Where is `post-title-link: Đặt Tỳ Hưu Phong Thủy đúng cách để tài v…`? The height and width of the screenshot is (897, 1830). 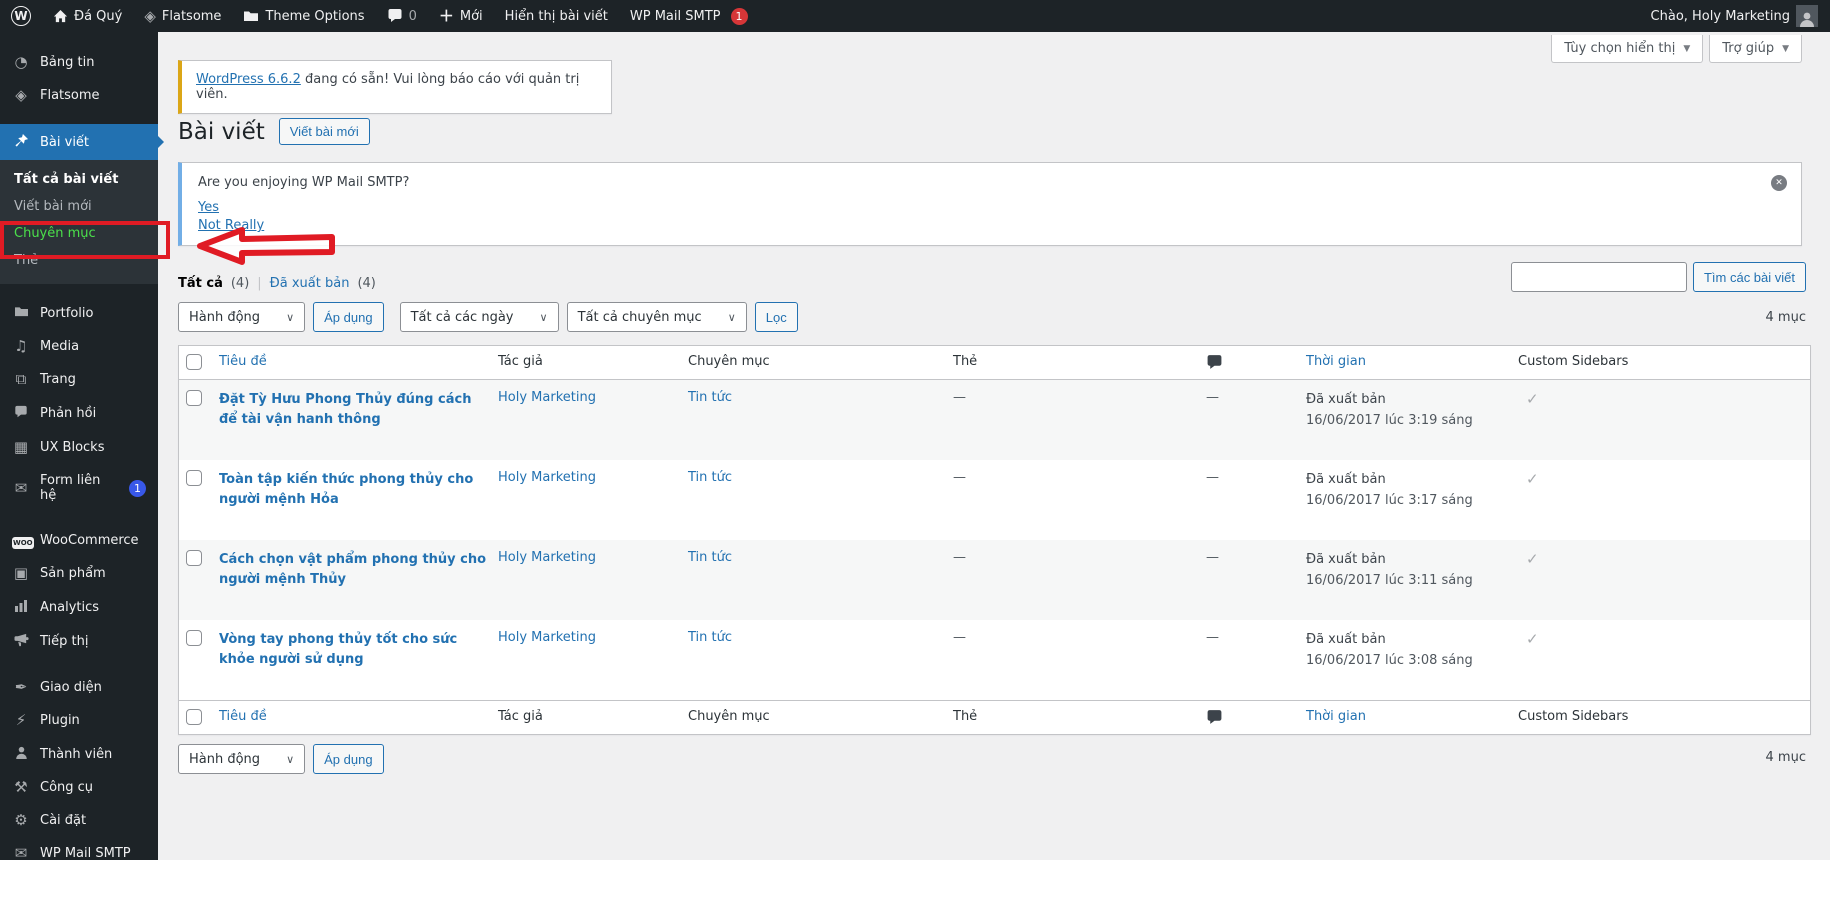
post-title-link: Đặt Tỳ Hưu Phong Thủy đúng cách để tài v… is located at coordinates (353, 409).